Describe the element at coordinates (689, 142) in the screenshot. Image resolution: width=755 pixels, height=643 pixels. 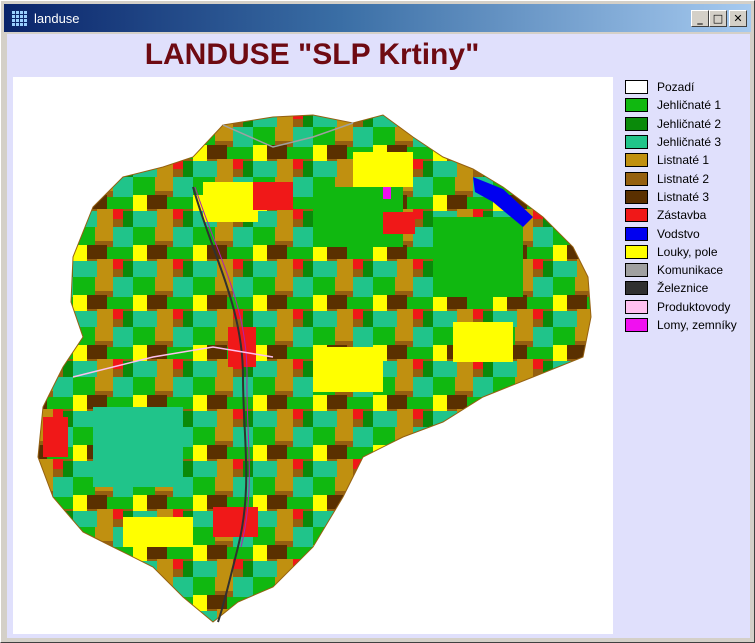
I see `legend-label: Jehličnaté 3` at that location.